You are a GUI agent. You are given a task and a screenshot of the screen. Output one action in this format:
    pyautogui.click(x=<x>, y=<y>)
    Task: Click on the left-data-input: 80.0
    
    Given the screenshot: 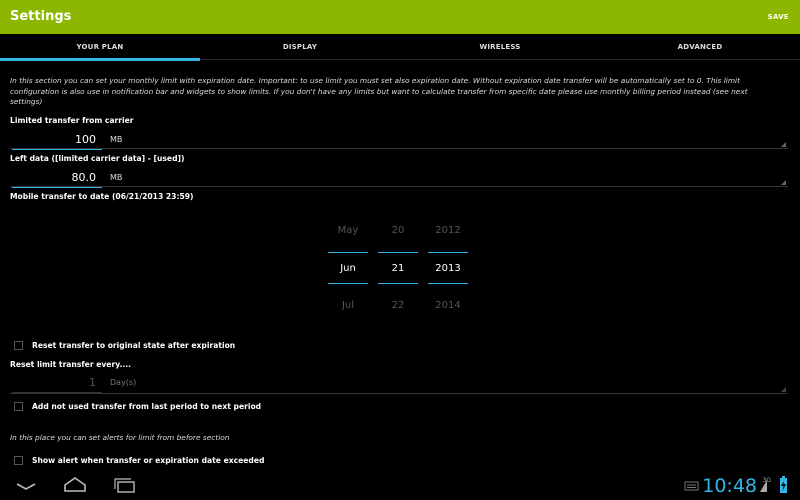 What is the action you would take?
    pyautogui.click(x=57, y=178)
    